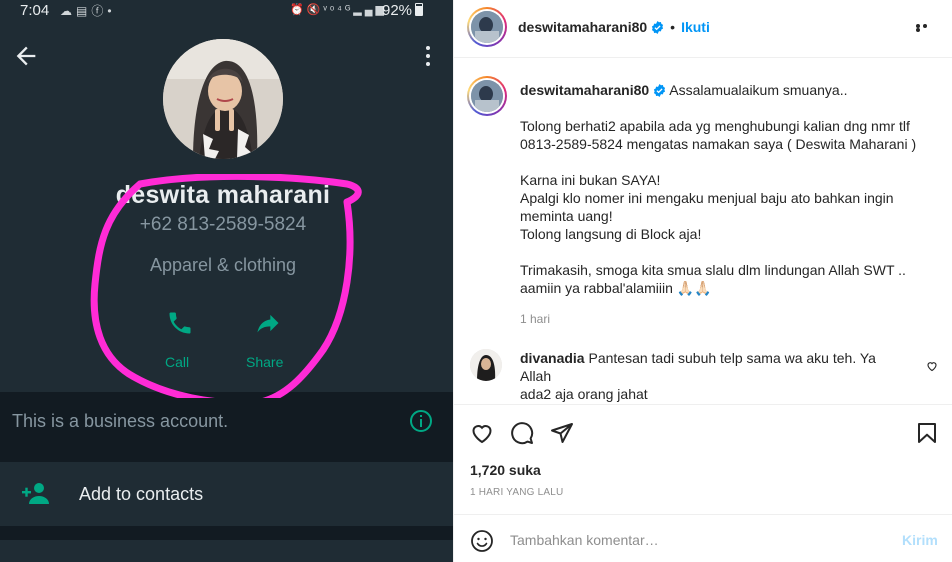 The height and width of the screenshot is (562, 952). Describe the element at coordinates (695, 27) in the screenshot. I see `follow-button: Ikuti` at that location.